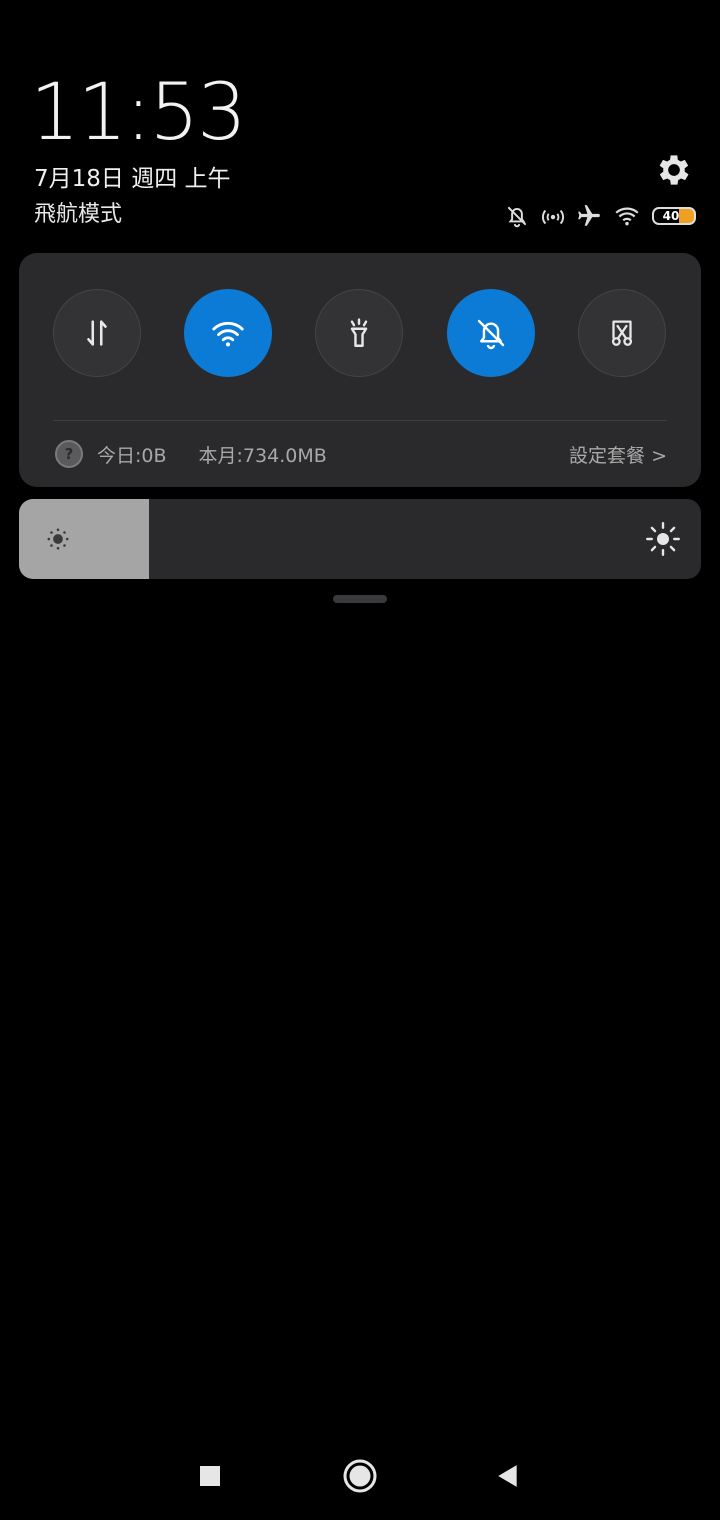  I want to click on silent-toggle, so click(491, 333).